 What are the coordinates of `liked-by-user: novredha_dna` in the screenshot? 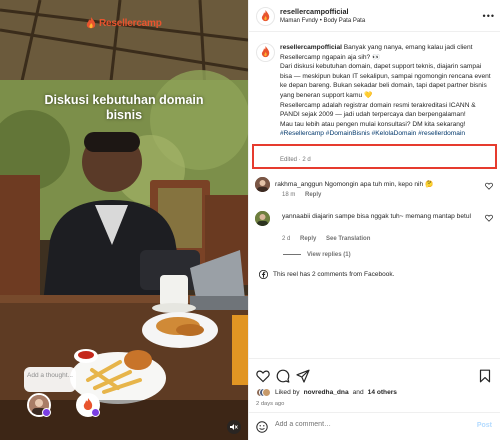 It's located at (326, 392).